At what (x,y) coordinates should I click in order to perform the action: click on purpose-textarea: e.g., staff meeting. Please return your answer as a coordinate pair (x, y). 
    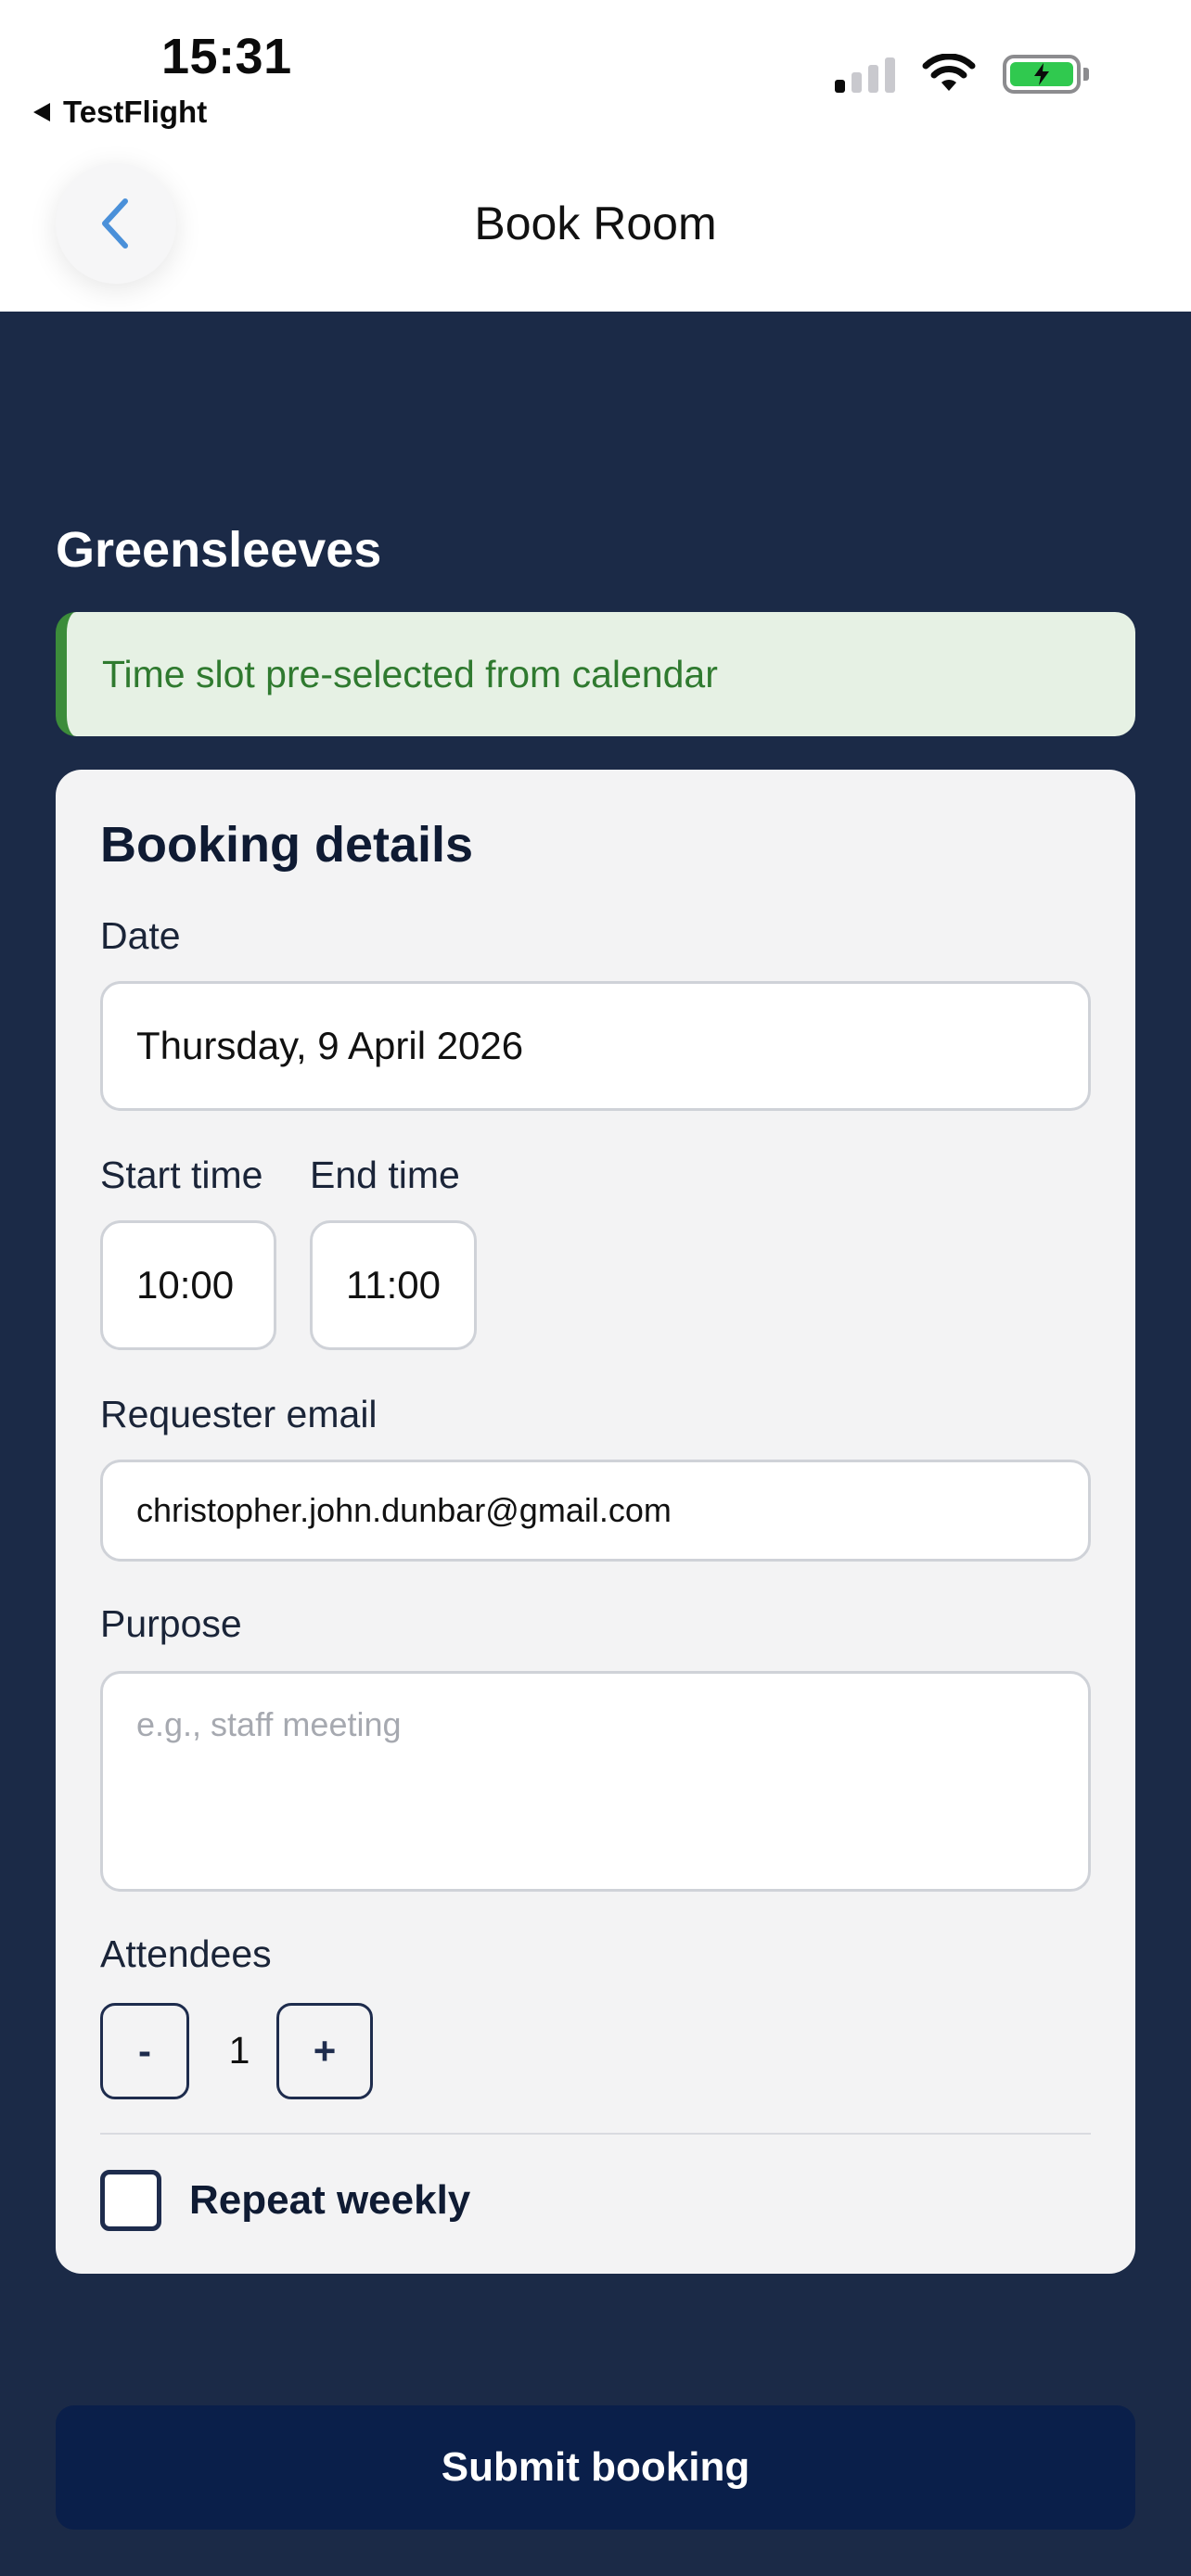
    Looking at the image, I should click on (595, 1781).